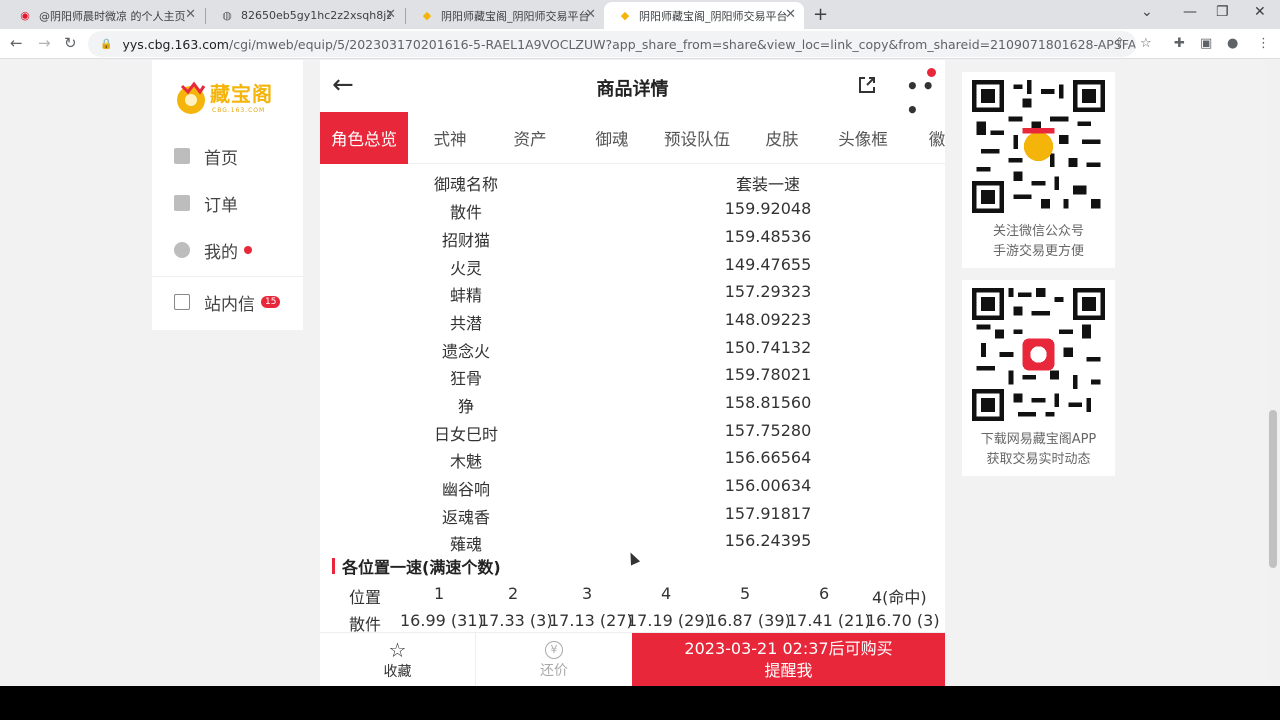 This screenshot has width=1280, height=720. Describe the element at coordinates (768, 485) in the screenshot. I see `speed-value: 156.00634` at that location.